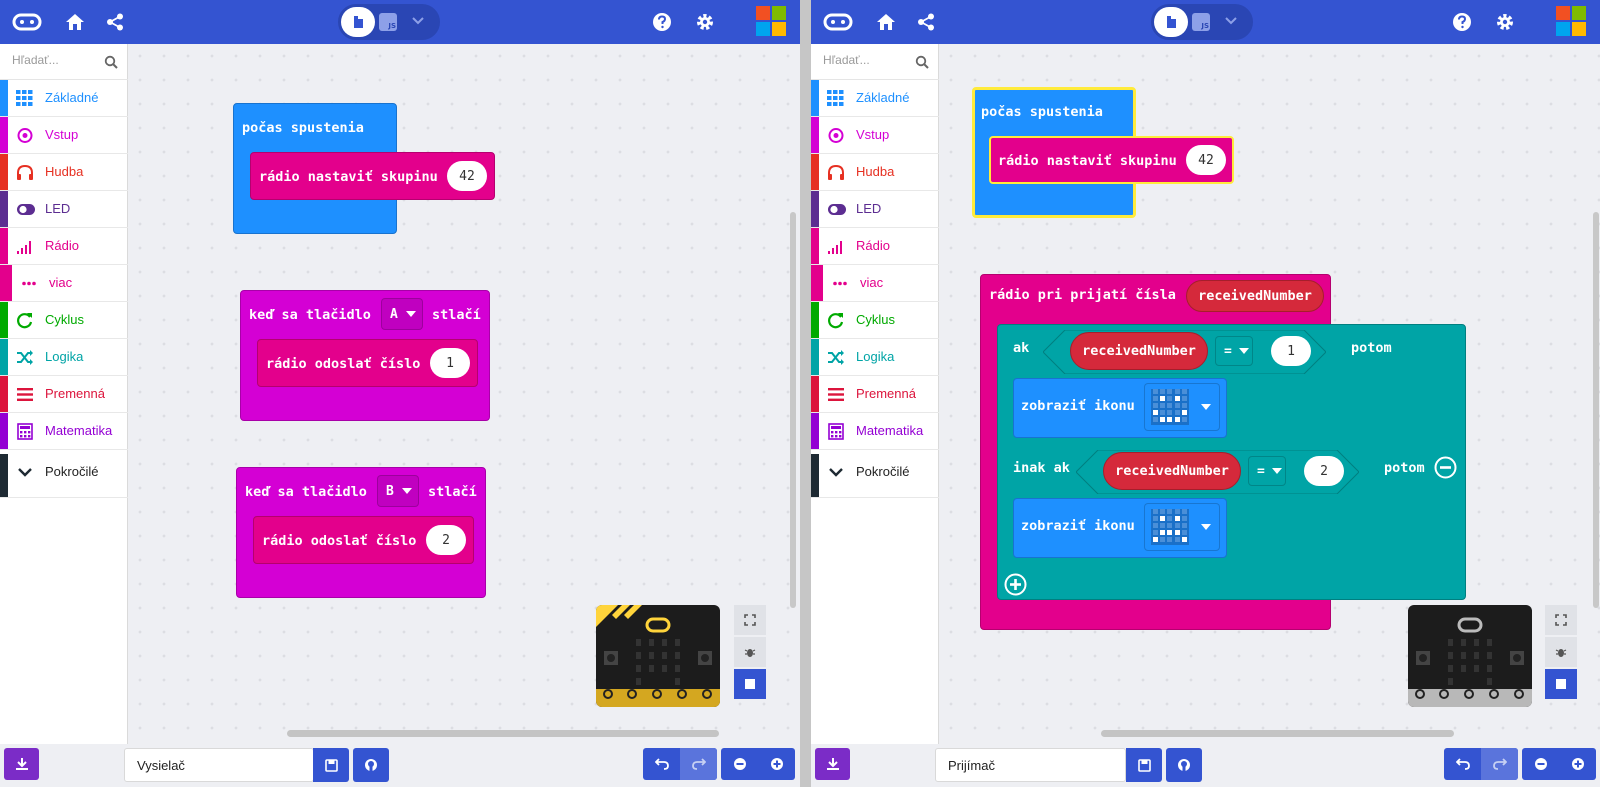  Describe the element at coordinates (872, 282) in the screenshot. I see `category-label: viac` at that location.